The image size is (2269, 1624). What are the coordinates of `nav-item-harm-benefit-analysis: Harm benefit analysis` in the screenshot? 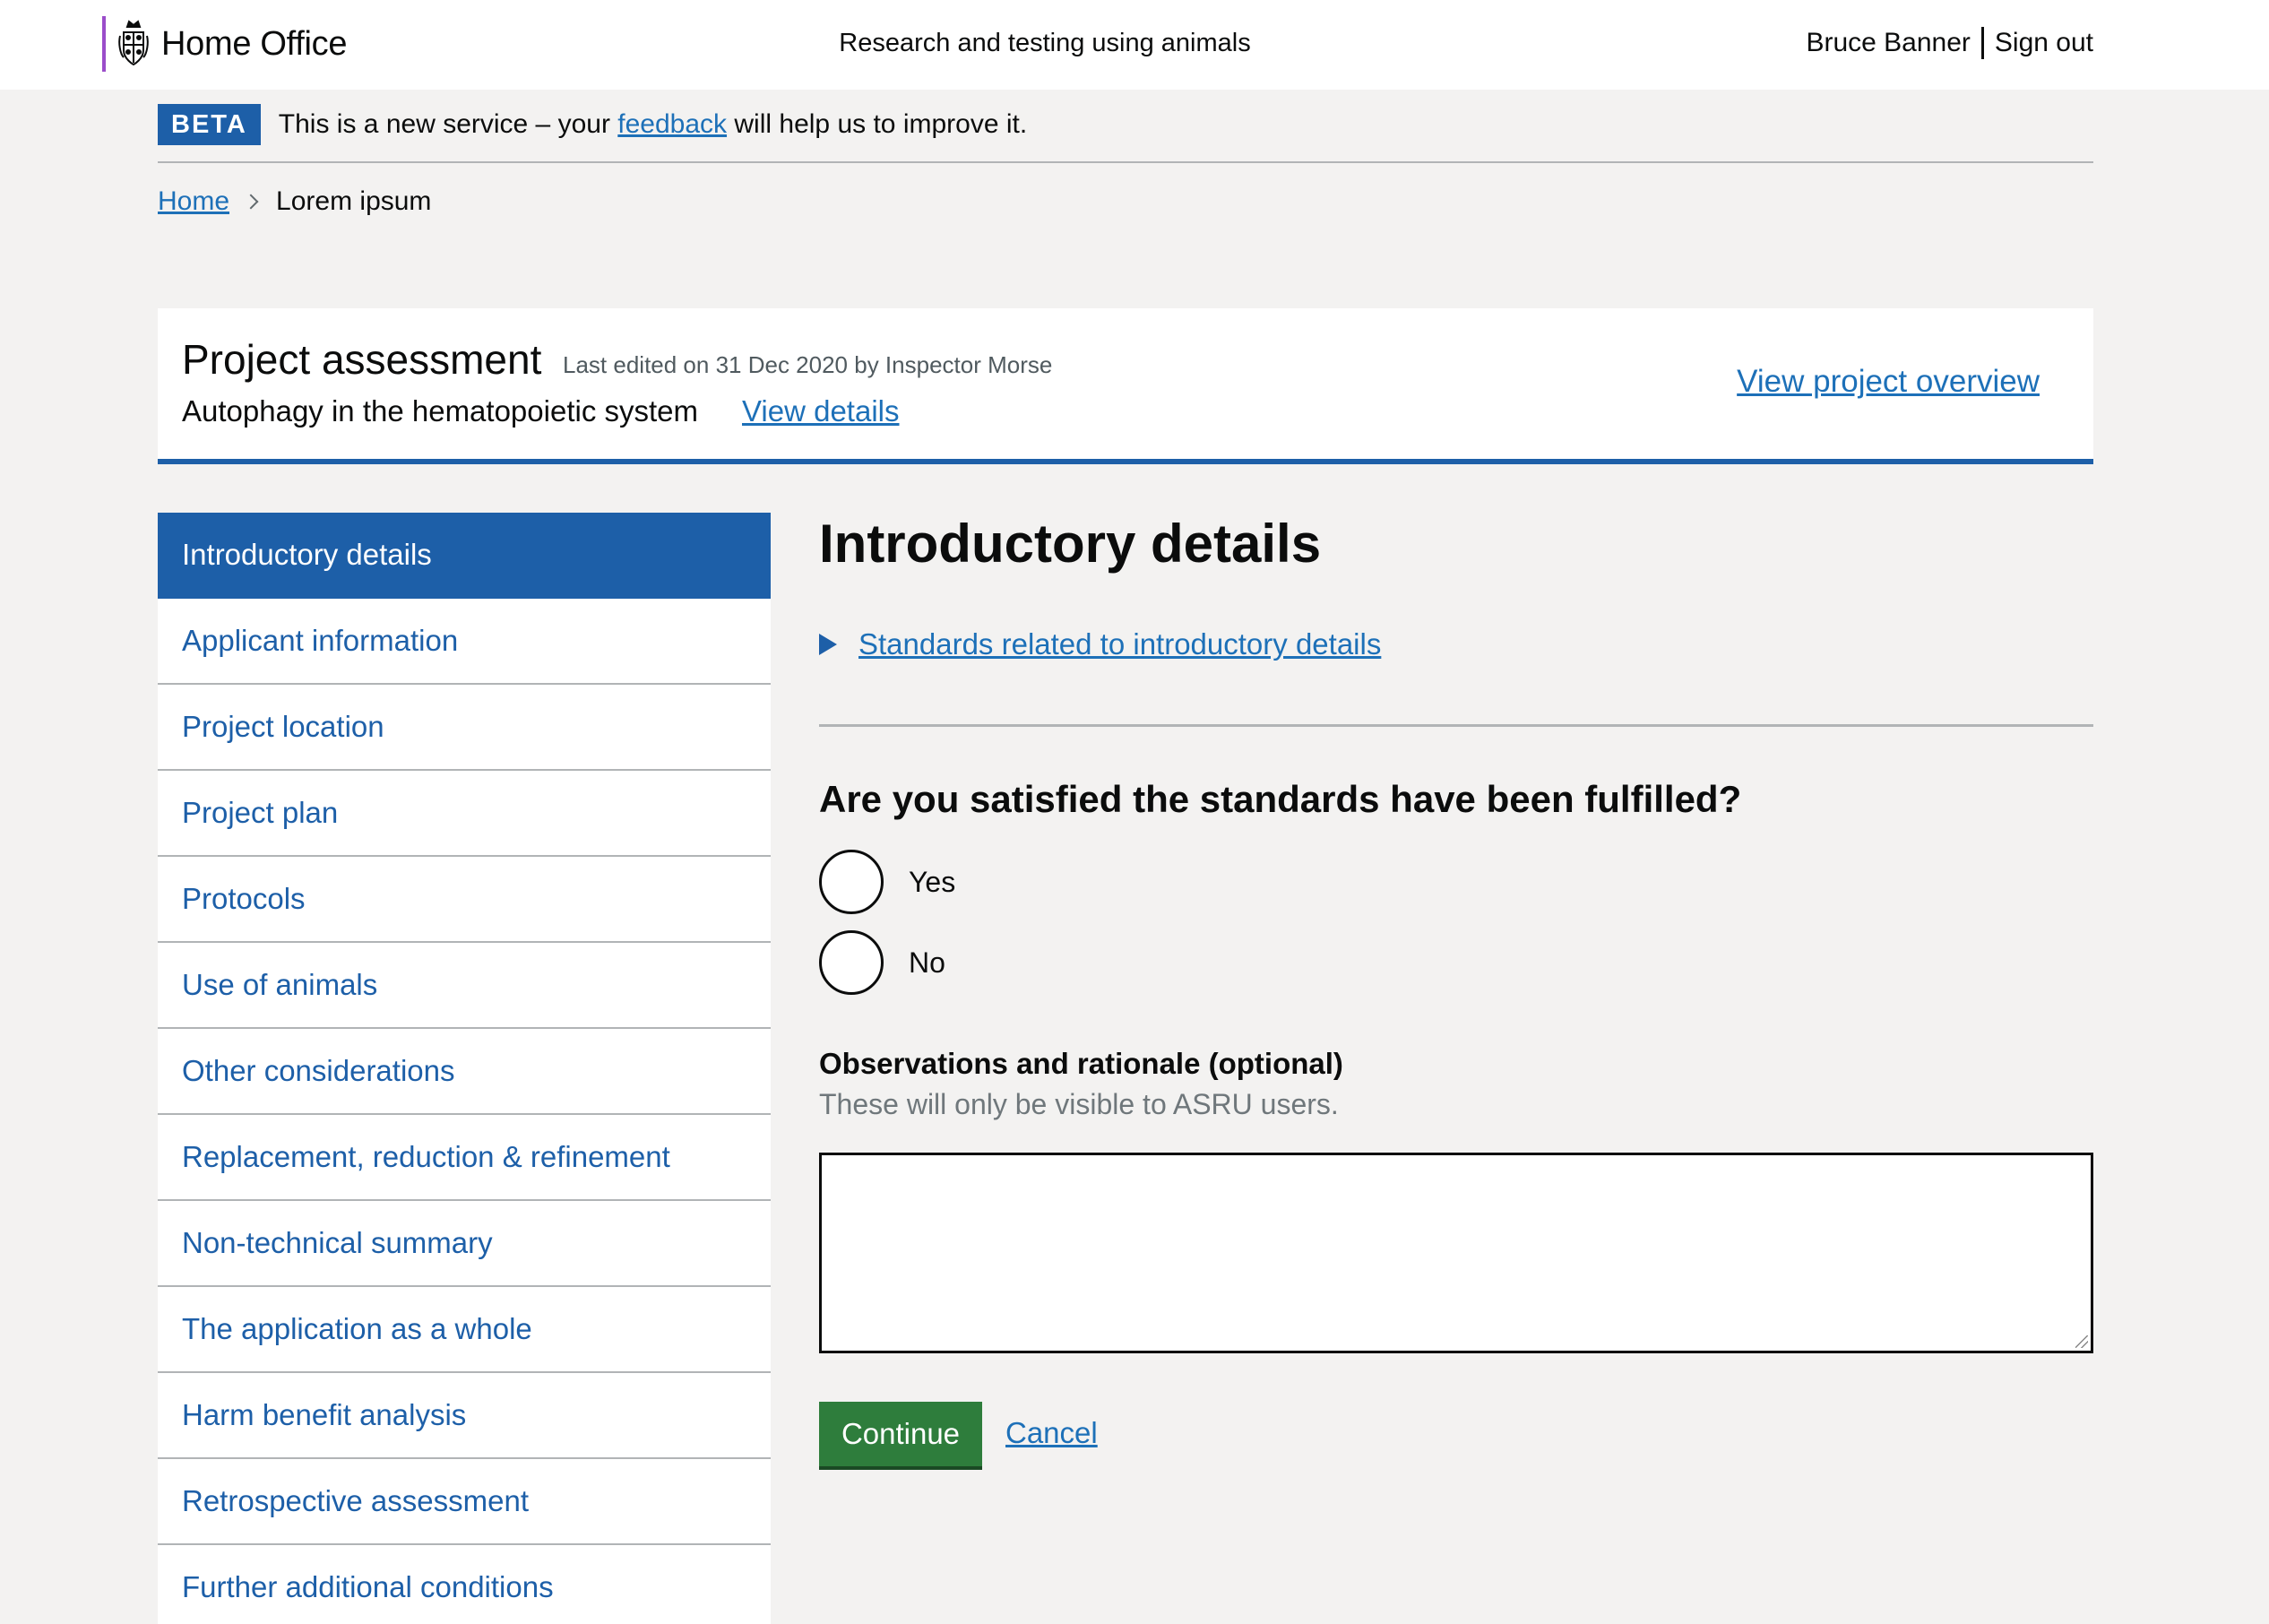 It's located at (465, 1416).